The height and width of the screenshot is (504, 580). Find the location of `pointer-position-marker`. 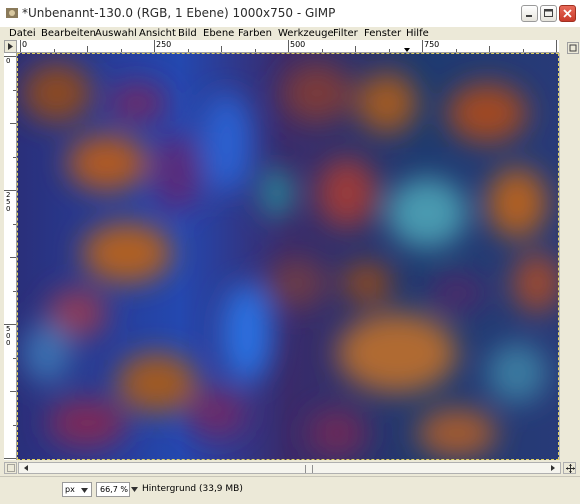

pointer-position-marker is located at coordinates (407, 50).